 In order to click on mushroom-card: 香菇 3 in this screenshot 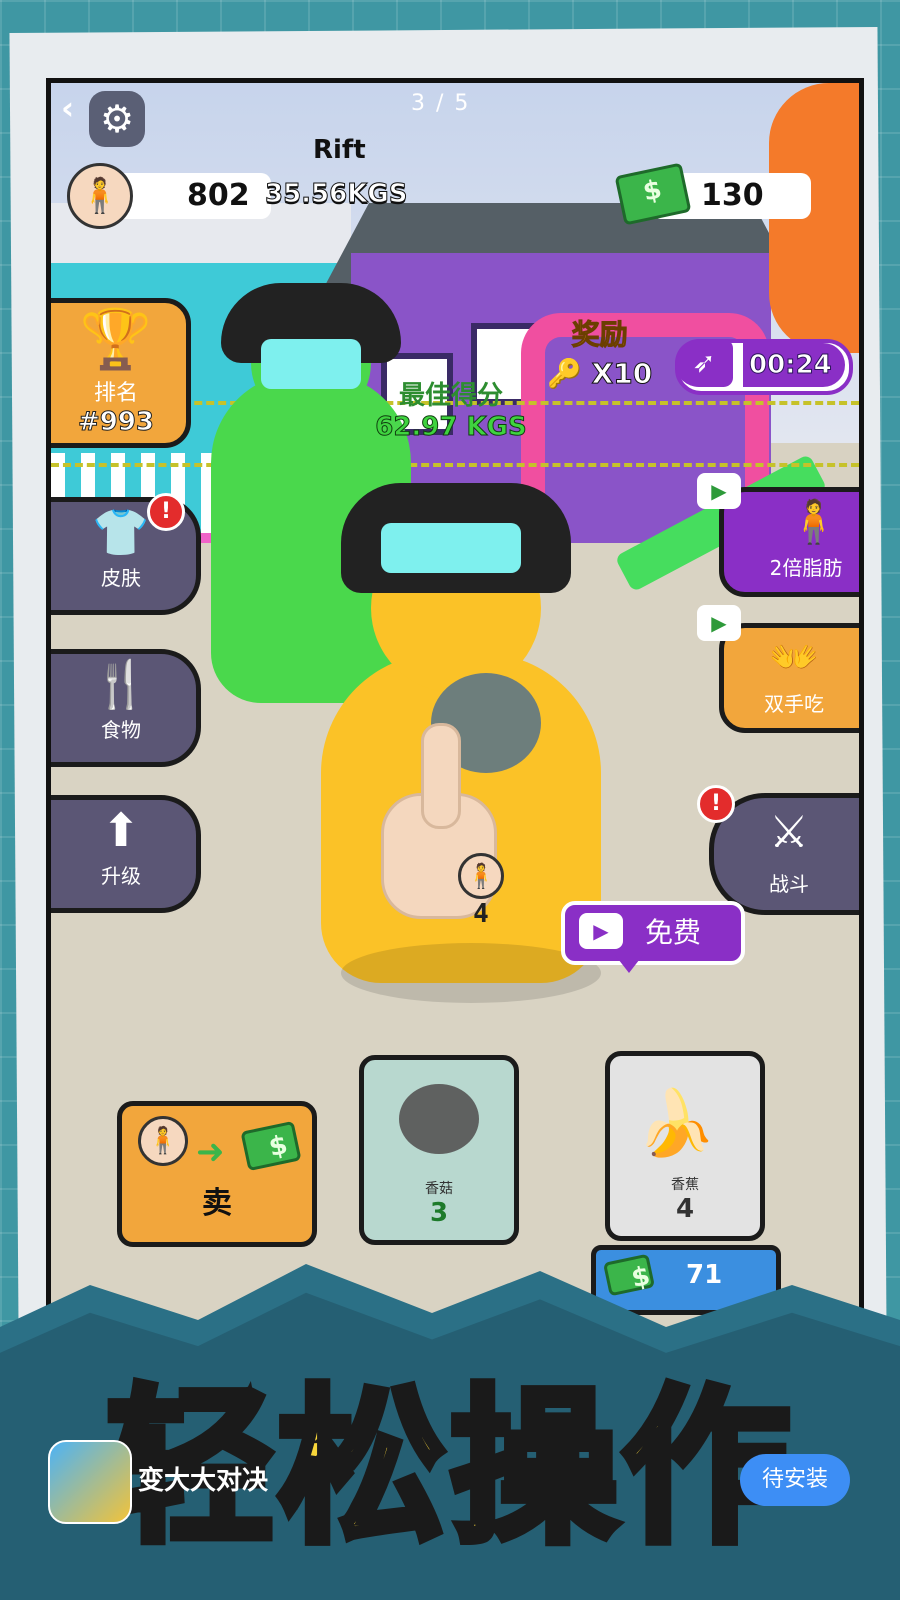, I will do `click(439, 1150)`.